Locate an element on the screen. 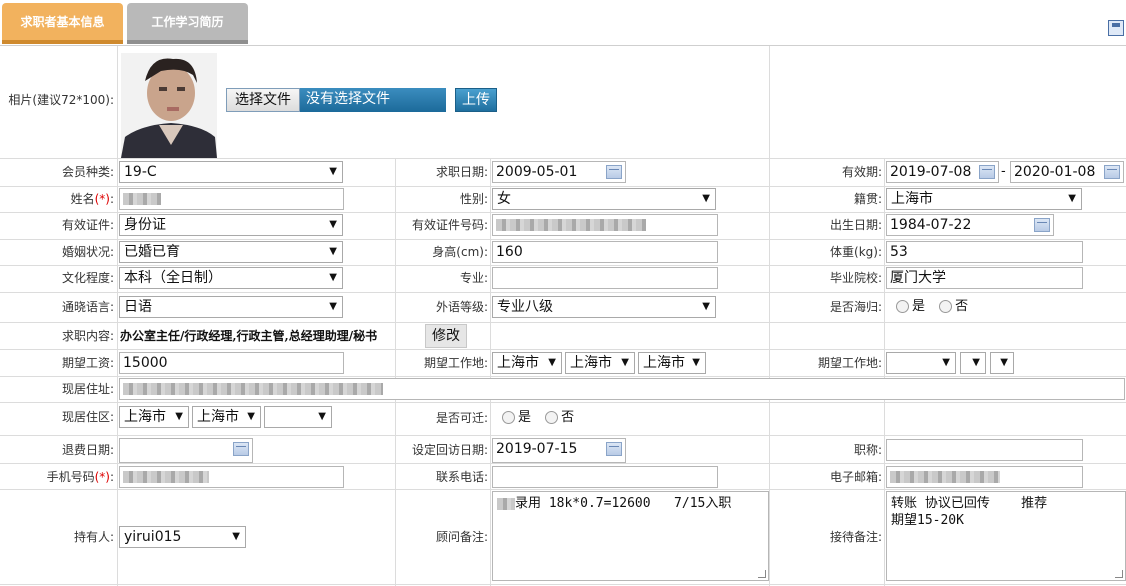  modify-button: 修改 is located at coordinates (446, 336).